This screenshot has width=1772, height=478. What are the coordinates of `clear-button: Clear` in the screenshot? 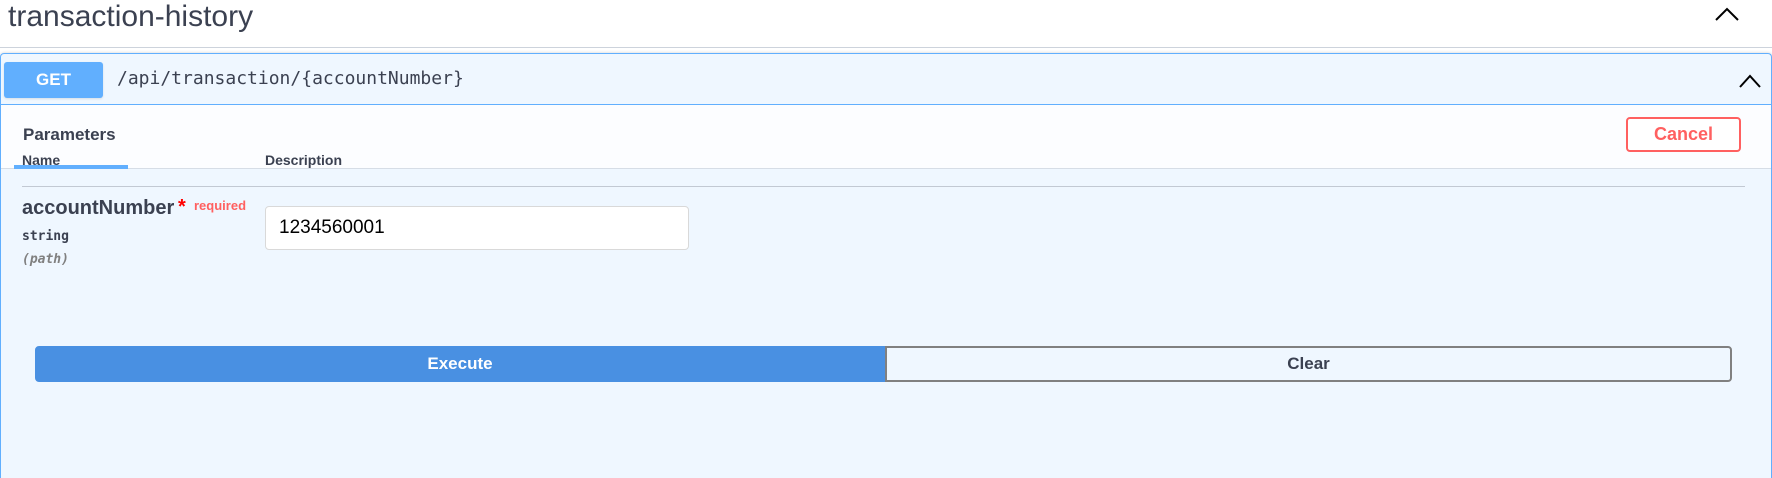 It's located at (1308, 364).